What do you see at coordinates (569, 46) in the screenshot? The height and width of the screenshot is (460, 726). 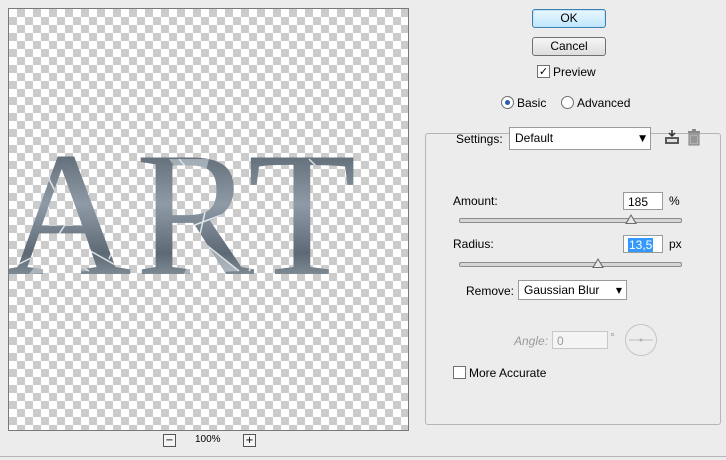 I see `cancel-button: Cancel` at bounding box center [569, 46].